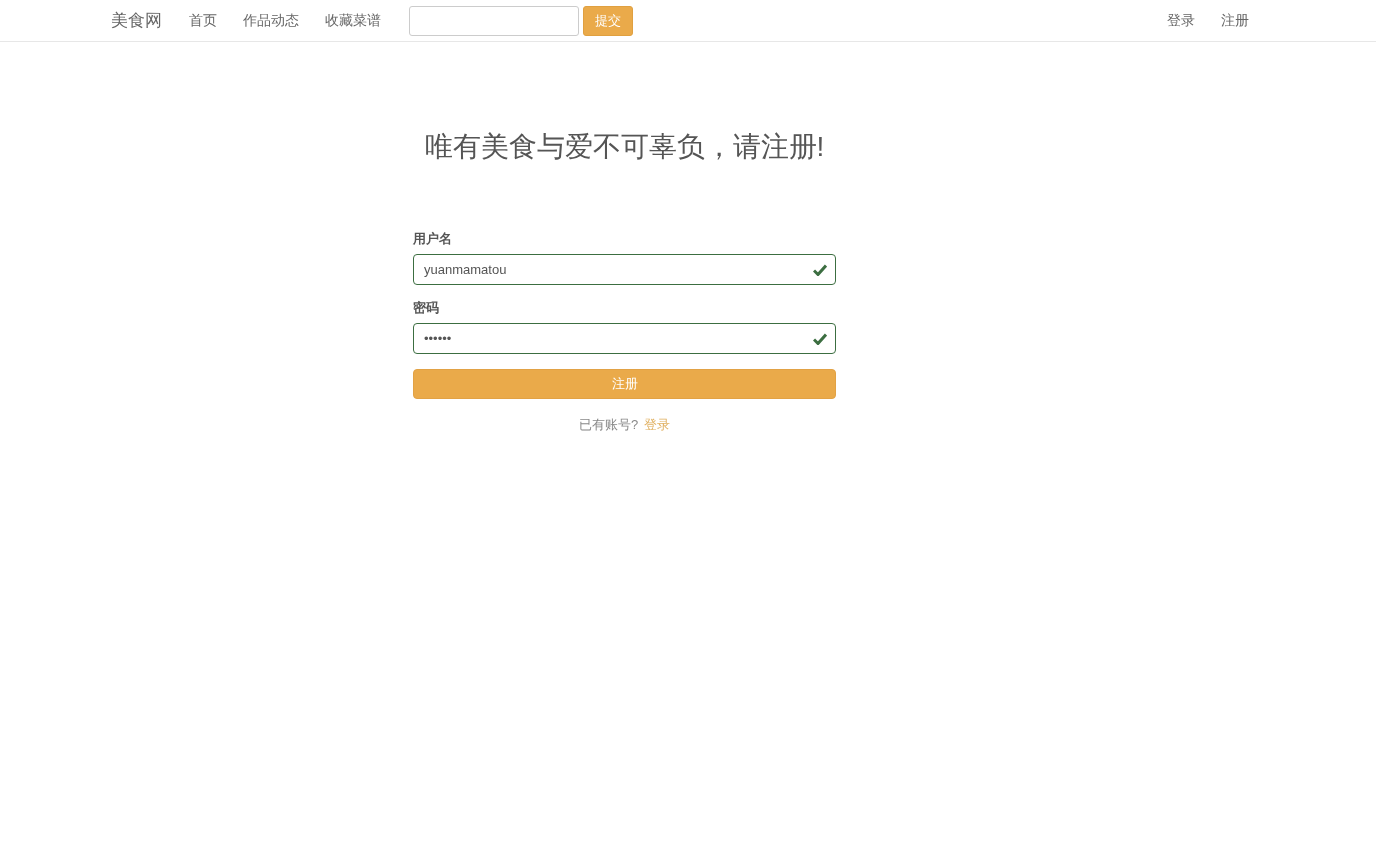 The image size is (1376, 856). I want to click on field-label: 密码, so click(426, 308).